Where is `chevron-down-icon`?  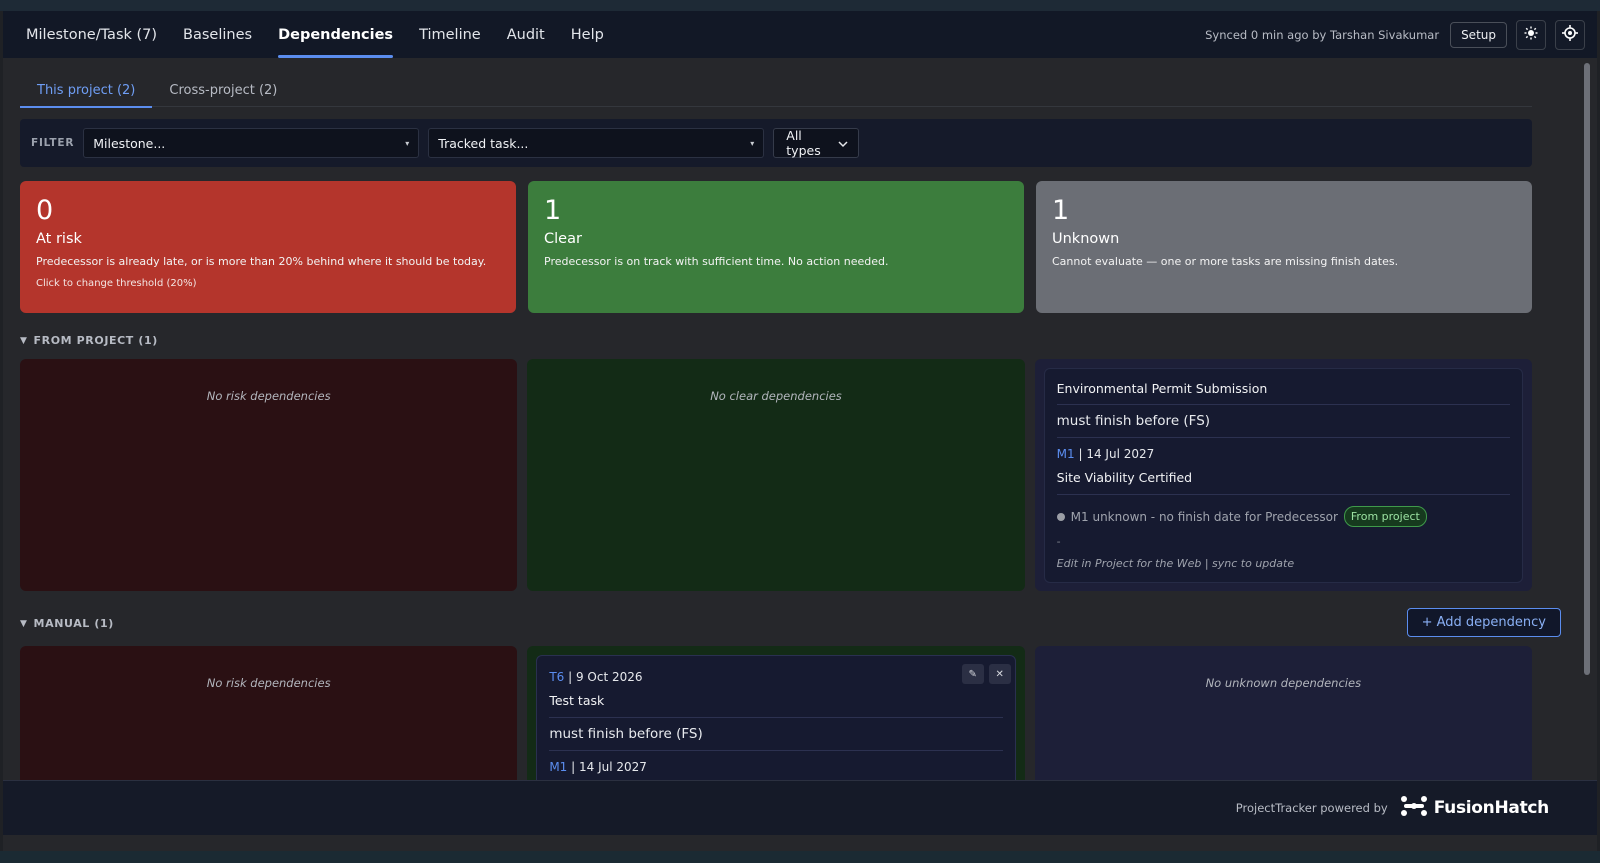 chevron-down-icon is located at coordinates (843, 143).